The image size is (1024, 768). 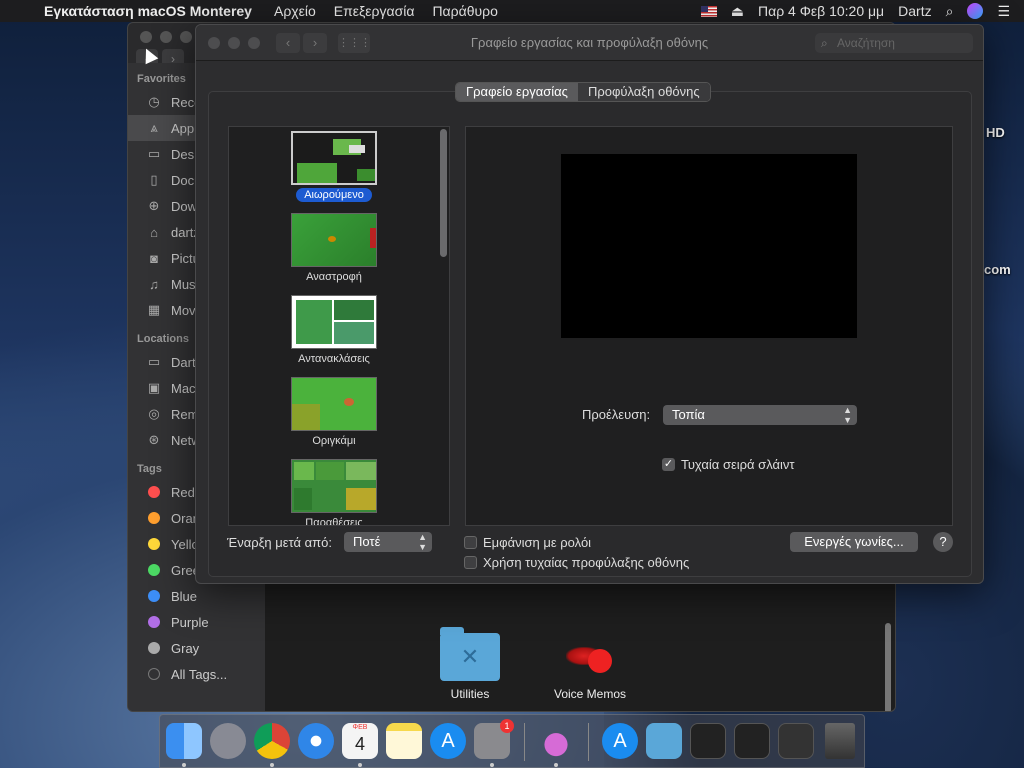 I want to click on screensaver-item-reflections: Αντανακλάσεις, so click(x=334, y=330).